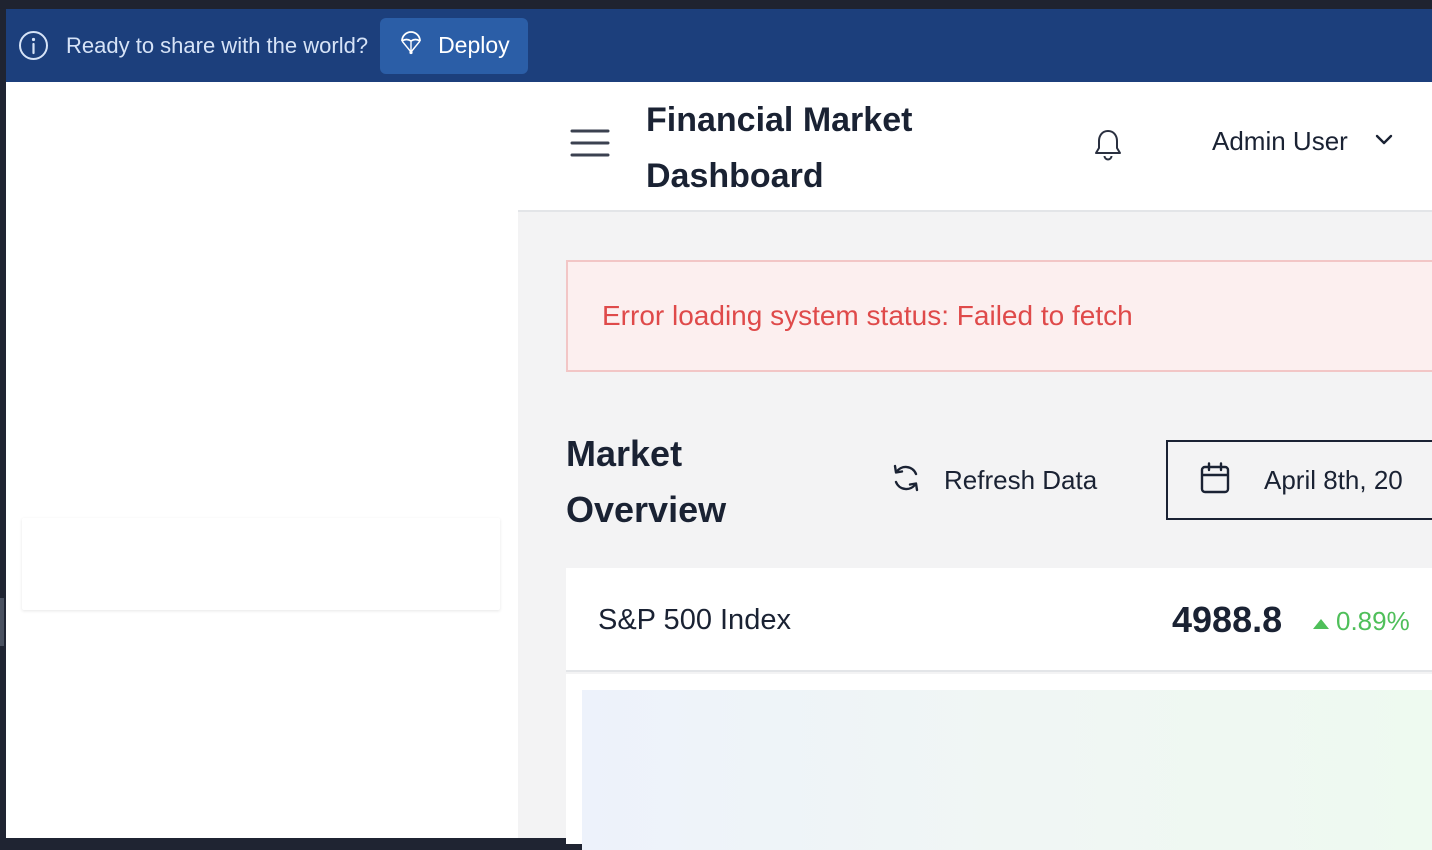  I want to click on refresh-data-button: Refresh Data, so click(993, 480).